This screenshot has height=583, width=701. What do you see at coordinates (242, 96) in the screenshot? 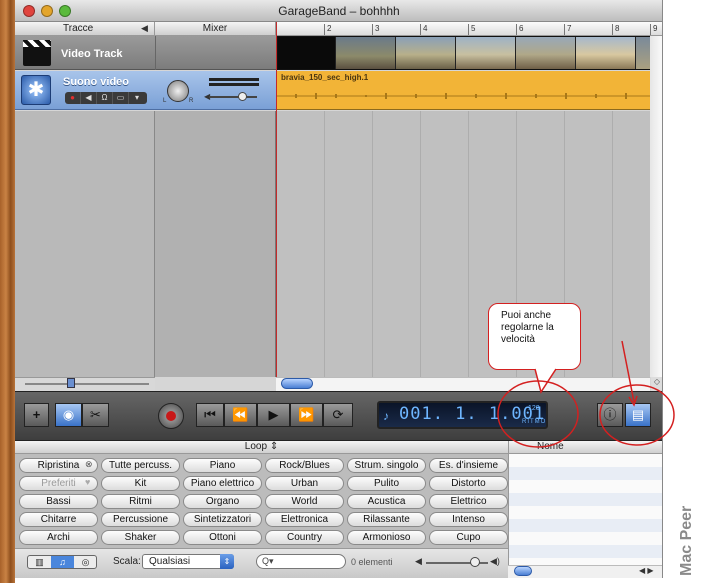
I see `track-volume-thumb` at bounding box center [242, 96].